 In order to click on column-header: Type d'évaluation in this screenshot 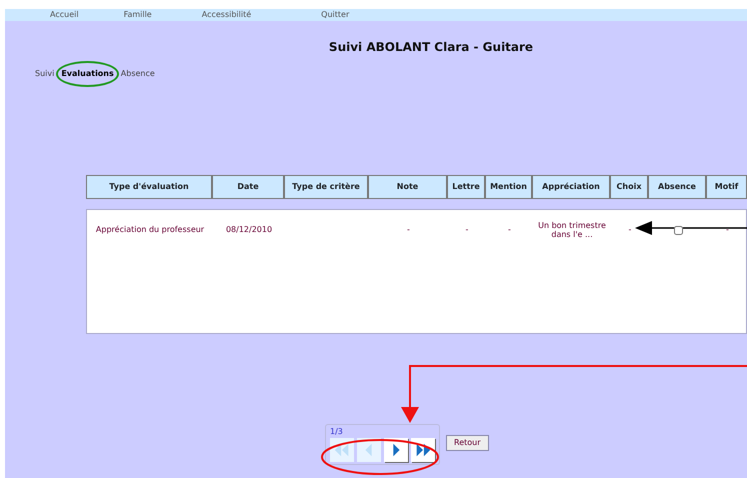, I will do `click(149, 187)`.